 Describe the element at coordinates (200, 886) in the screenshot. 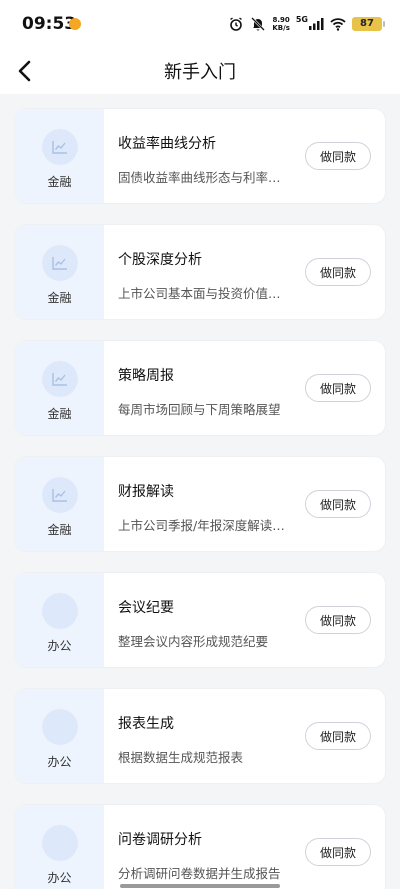

I see `home-indicator` at that location.